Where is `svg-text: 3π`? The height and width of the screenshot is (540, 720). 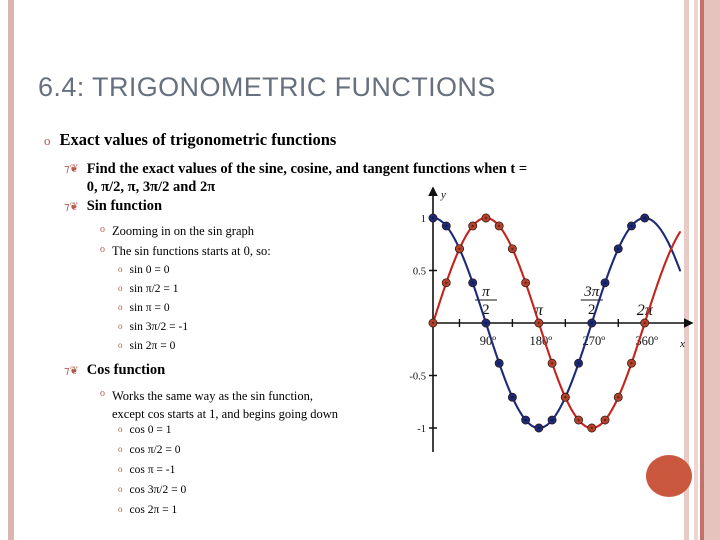
svg-text: 3π is located at coordinates (591, 292).